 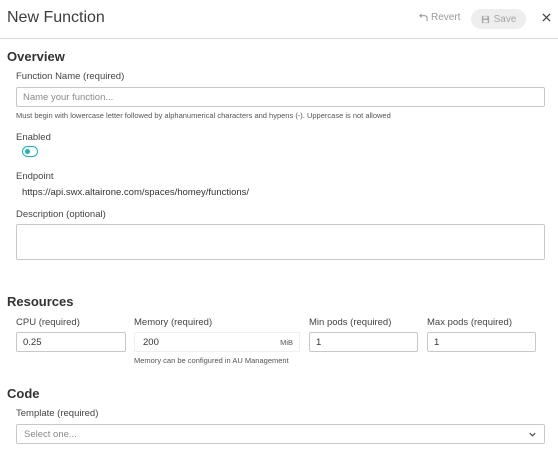 I want to click on min-pods-label: Min pods (required), so click(x=350, y=322).